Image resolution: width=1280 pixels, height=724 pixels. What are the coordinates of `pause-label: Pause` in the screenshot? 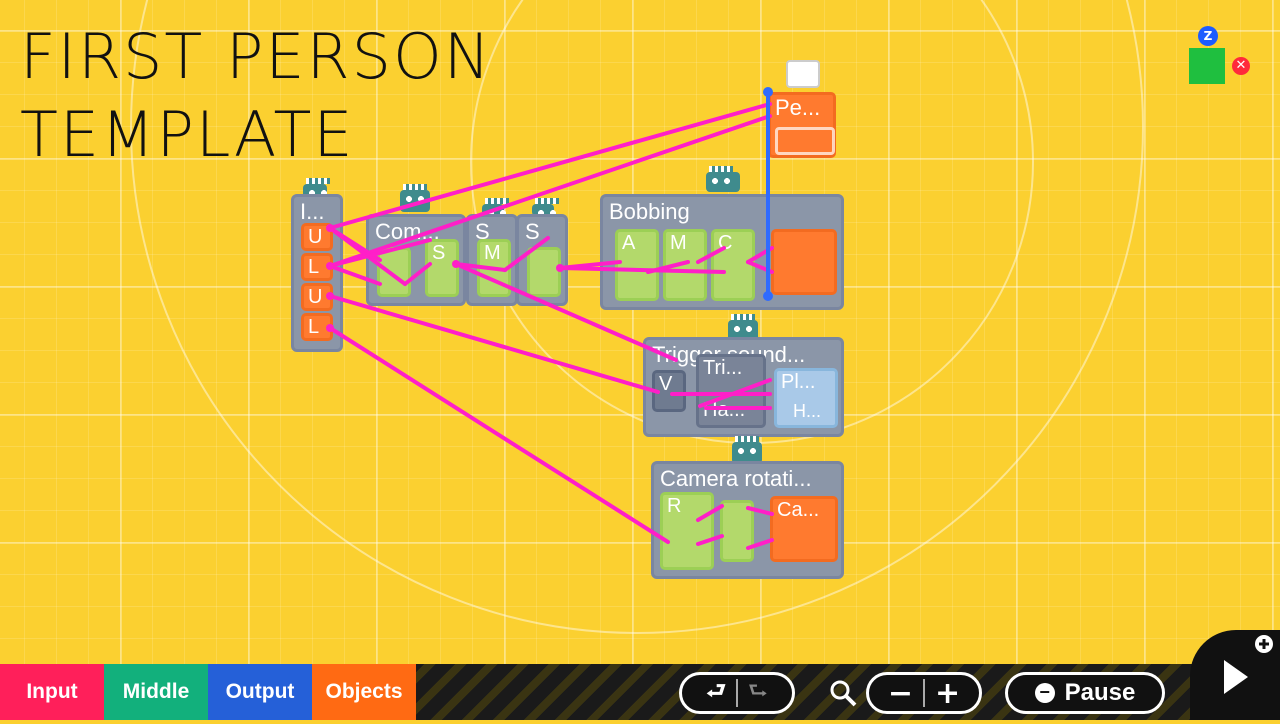 It's located at (1100, 692).